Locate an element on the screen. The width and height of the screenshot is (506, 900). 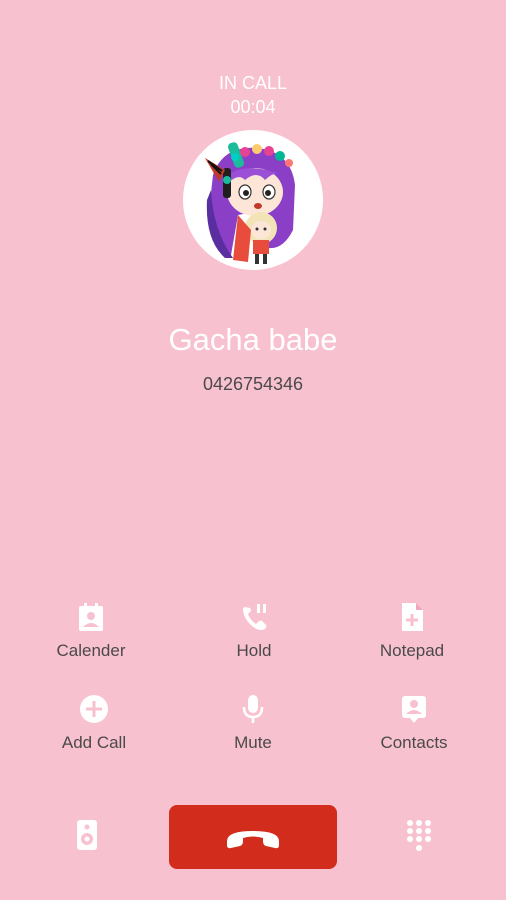
caller-name: Gacha babe is located at coordinates (253, 339).